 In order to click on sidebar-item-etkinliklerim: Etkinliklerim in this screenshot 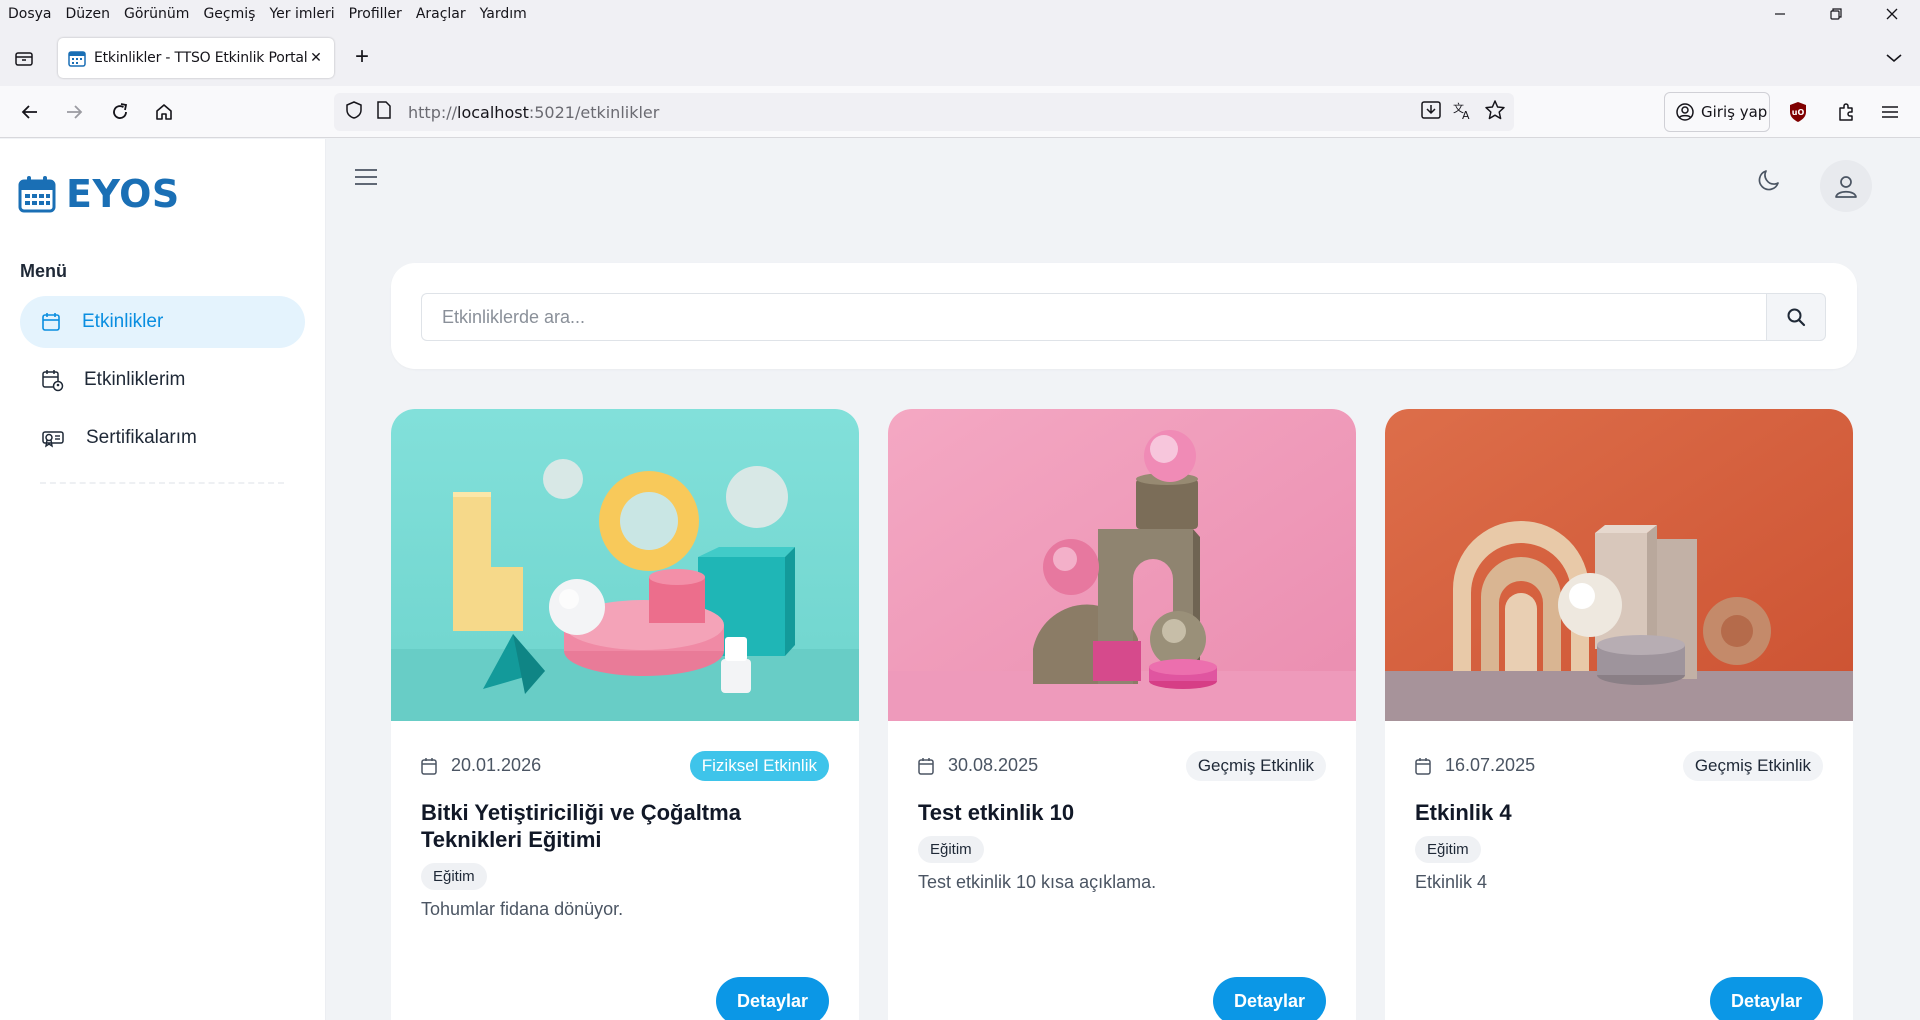, I will do `click(162, 380)`.